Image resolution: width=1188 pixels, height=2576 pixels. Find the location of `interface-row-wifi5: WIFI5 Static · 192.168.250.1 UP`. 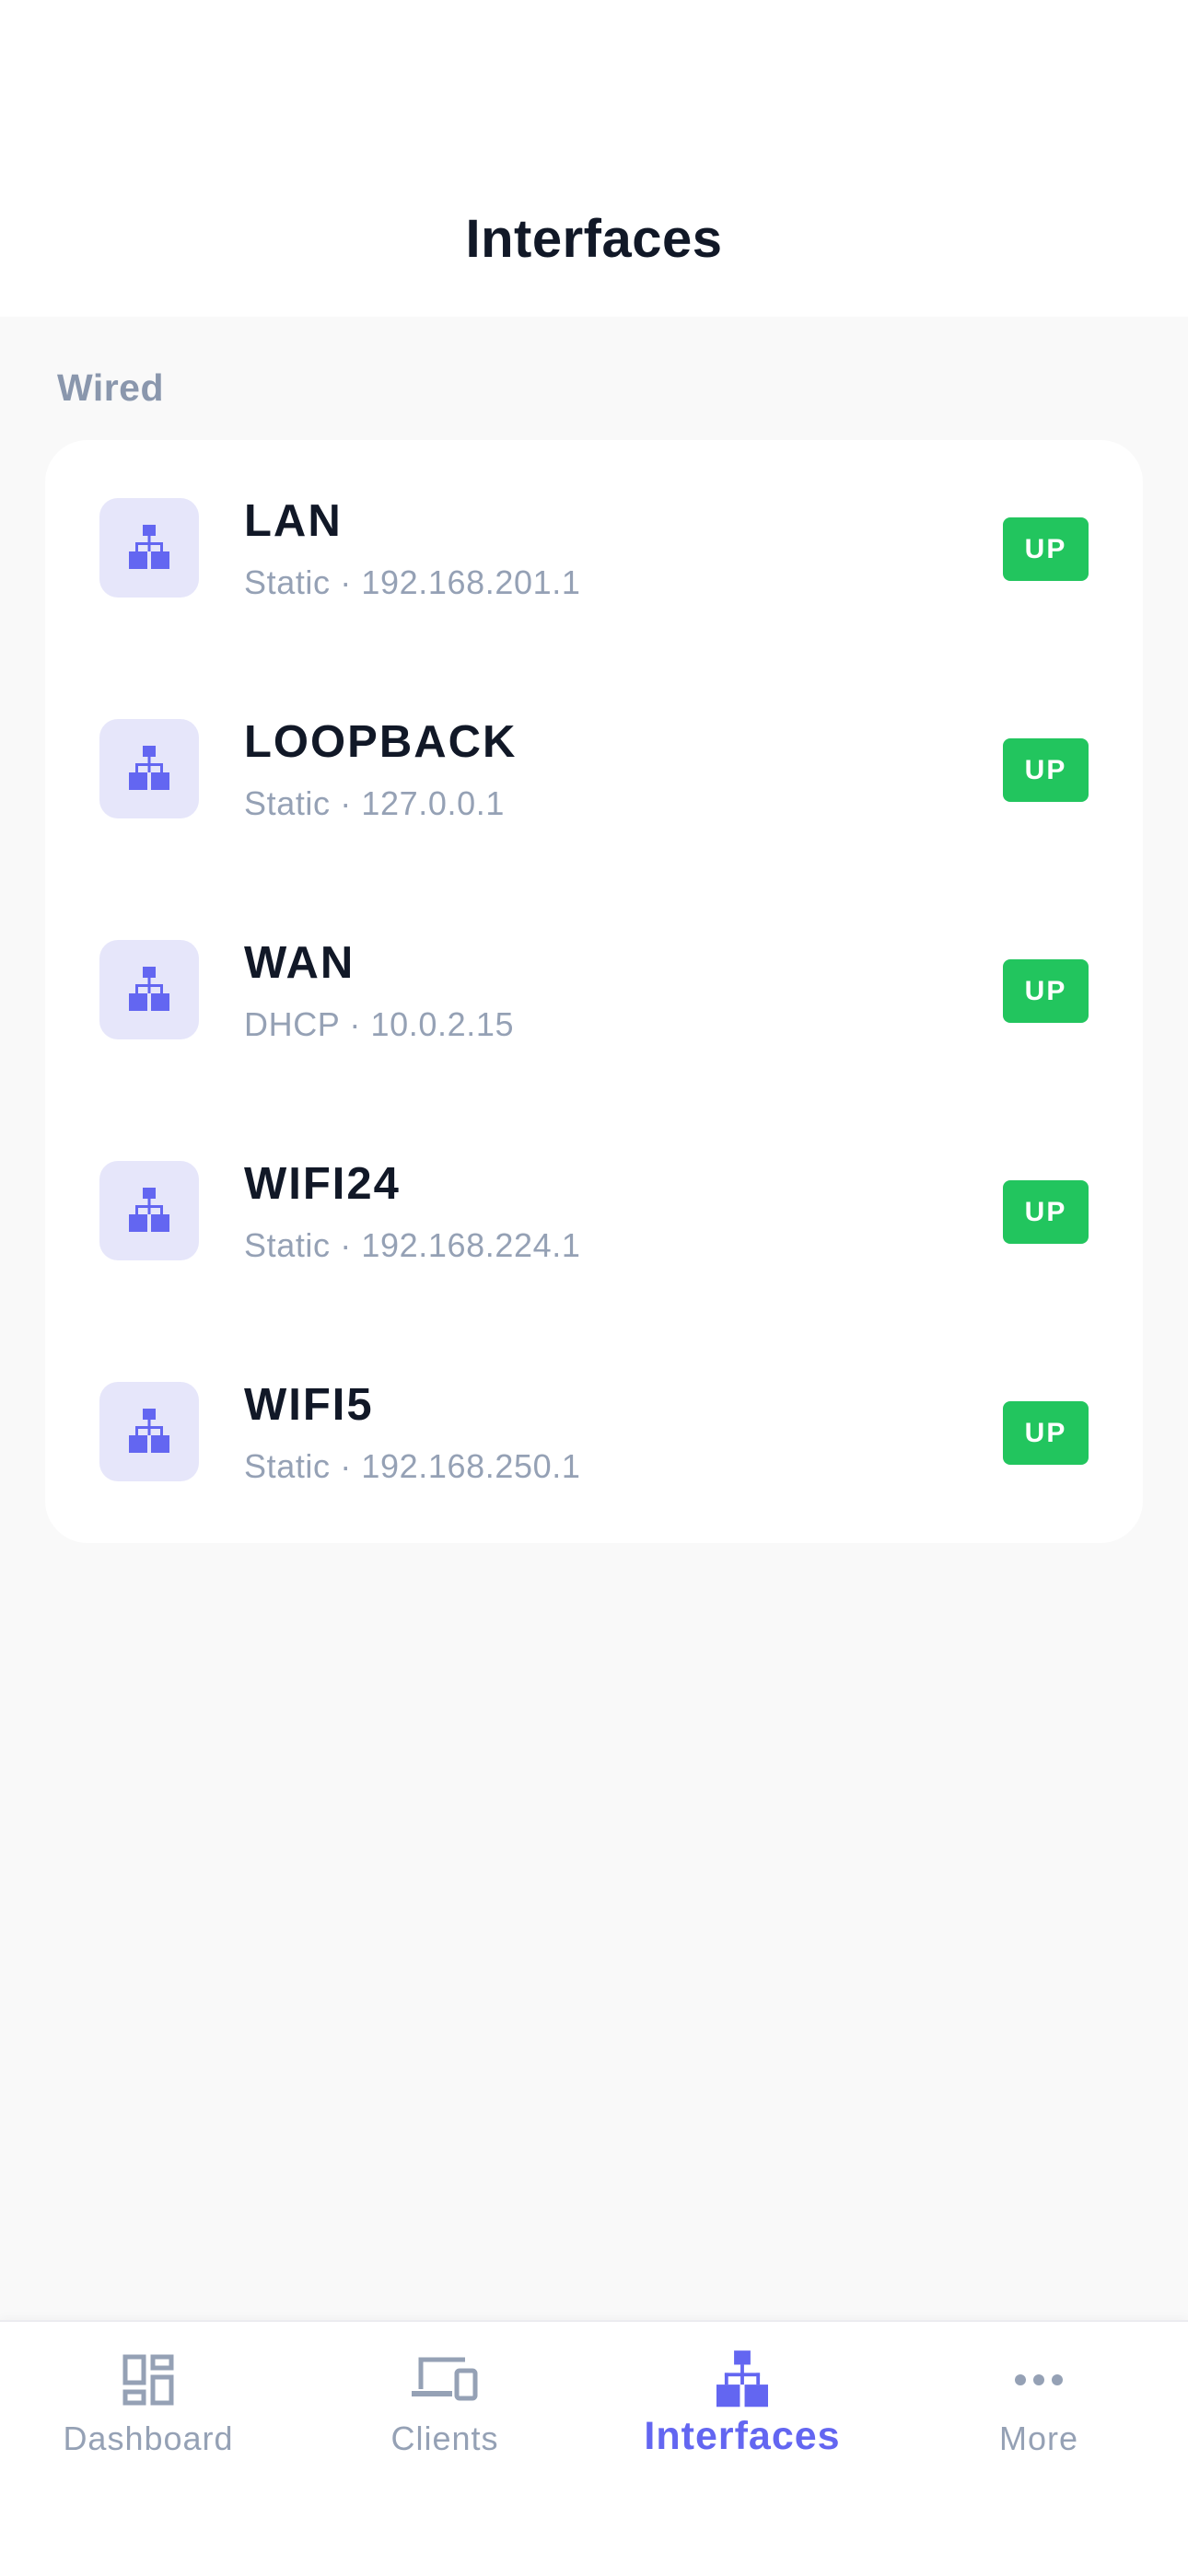

interface-row-wifi5: WIFI5 Static · 192.168.250.1 UP is located at coordinates (594, 1434).